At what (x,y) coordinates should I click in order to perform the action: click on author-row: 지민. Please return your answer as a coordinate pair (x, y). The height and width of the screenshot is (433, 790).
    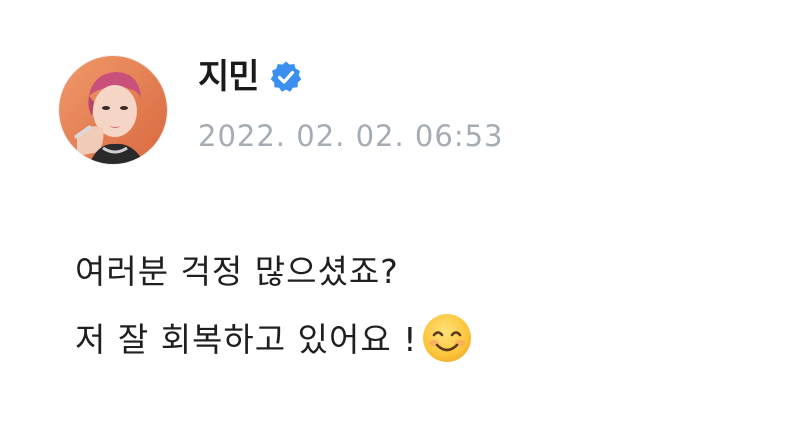
    Looking at the image, I should click on (250, 77).